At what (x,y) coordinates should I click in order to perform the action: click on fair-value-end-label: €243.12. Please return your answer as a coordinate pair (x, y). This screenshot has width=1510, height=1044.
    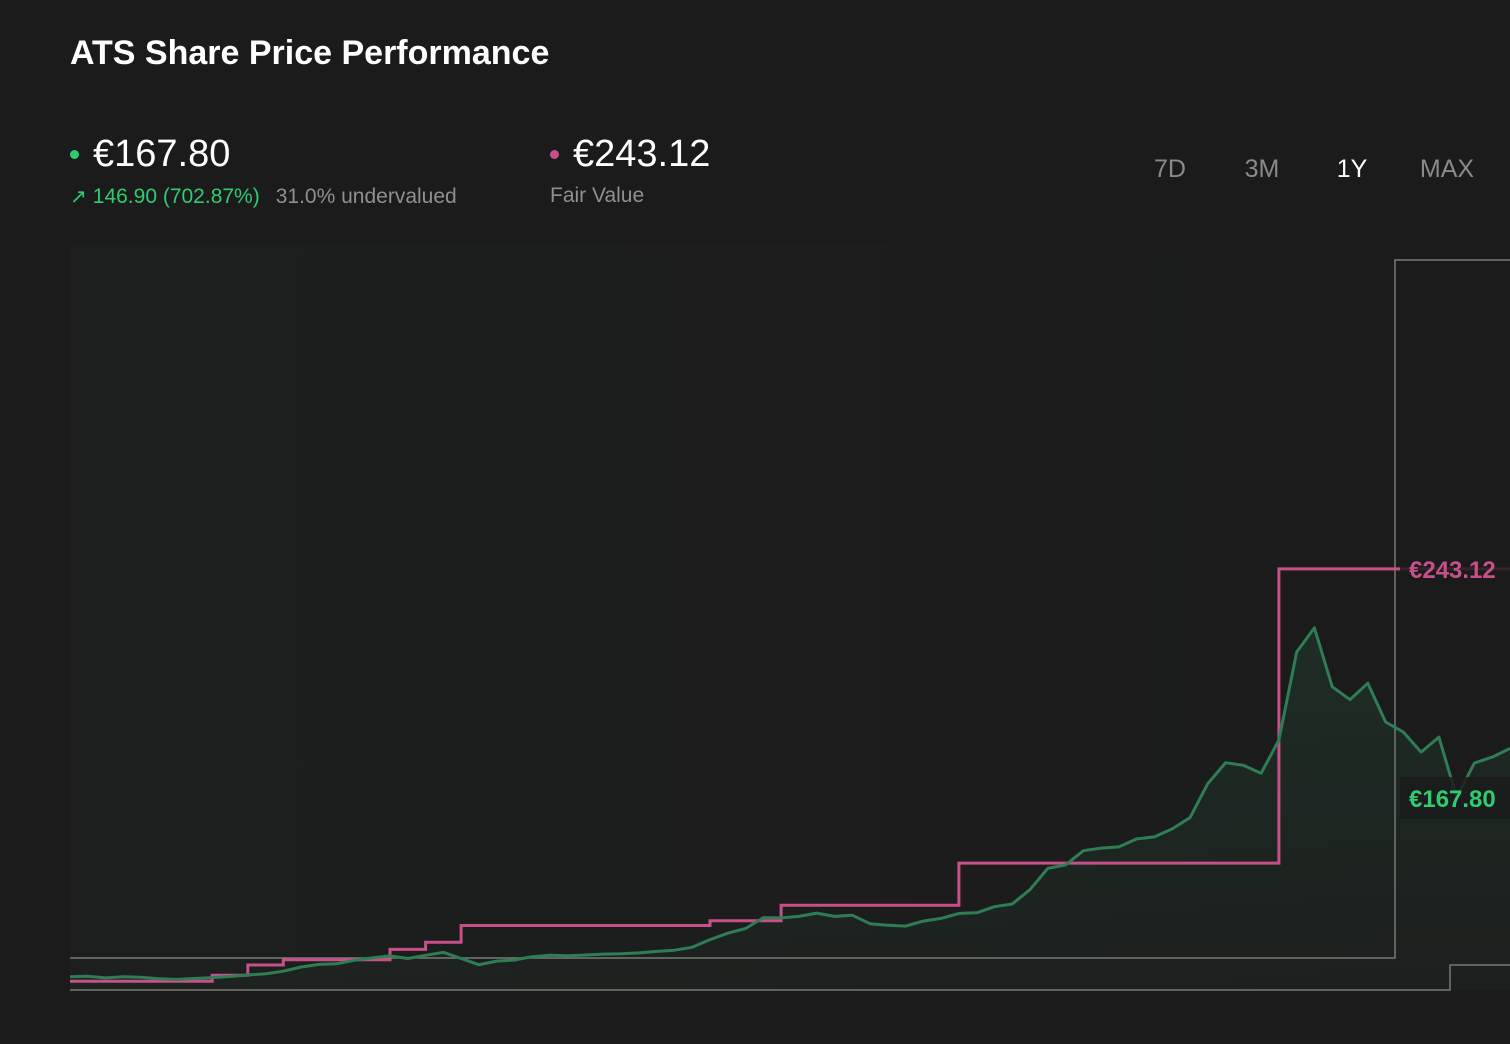
    Looking at the image, I should click on (1452, 570).